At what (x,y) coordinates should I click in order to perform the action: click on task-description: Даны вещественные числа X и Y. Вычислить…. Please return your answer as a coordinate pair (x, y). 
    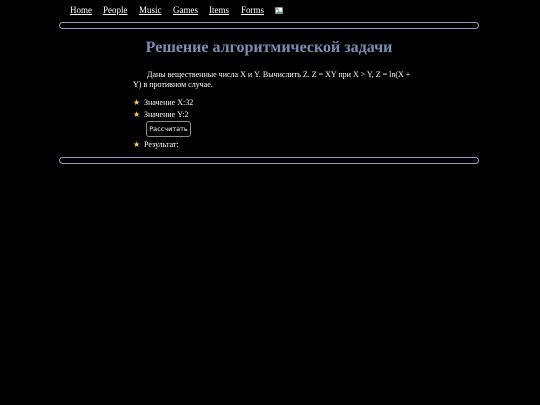
    Looking at the image, I should click on (272, 79).